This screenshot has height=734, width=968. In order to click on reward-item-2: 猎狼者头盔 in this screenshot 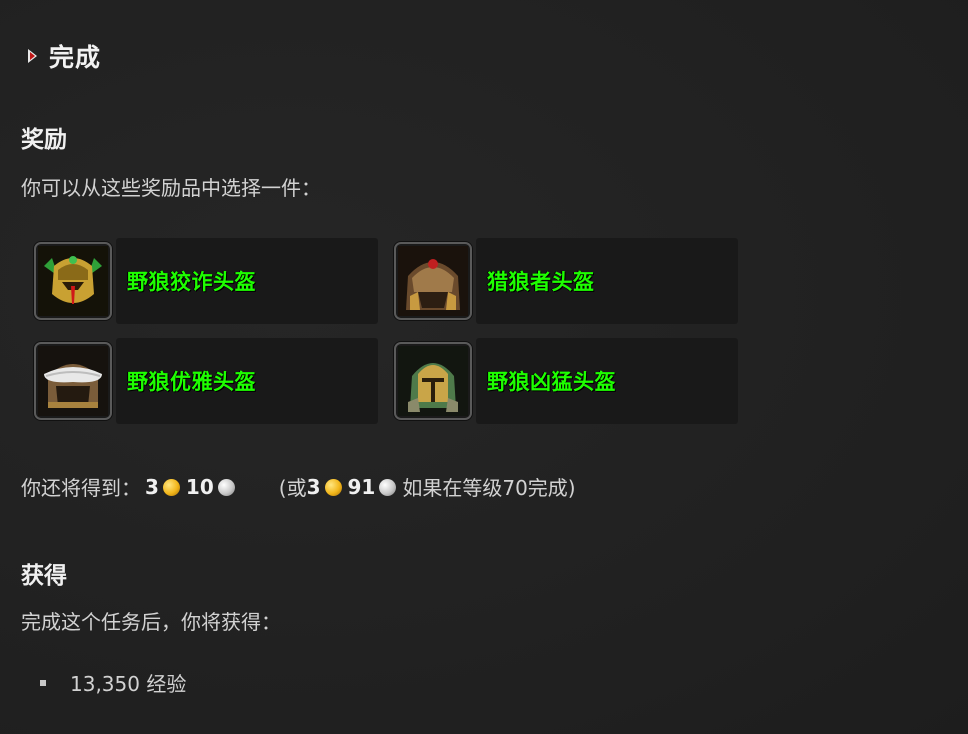, I will do `click(566, 281)`.